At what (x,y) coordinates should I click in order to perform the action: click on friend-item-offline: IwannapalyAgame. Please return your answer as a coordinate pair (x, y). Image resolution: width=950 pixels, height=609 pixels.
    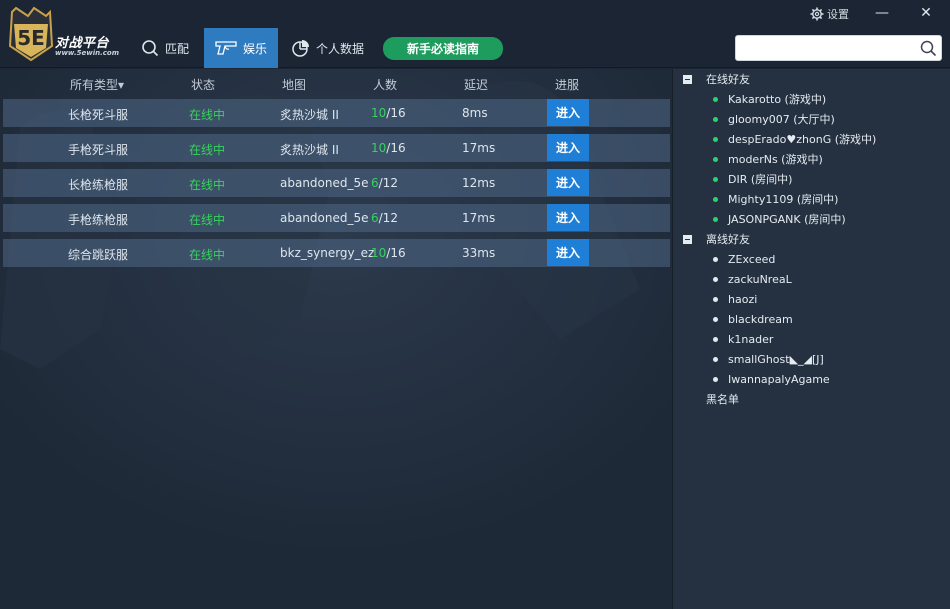
    Looking at the image, I should click on (771, 379).